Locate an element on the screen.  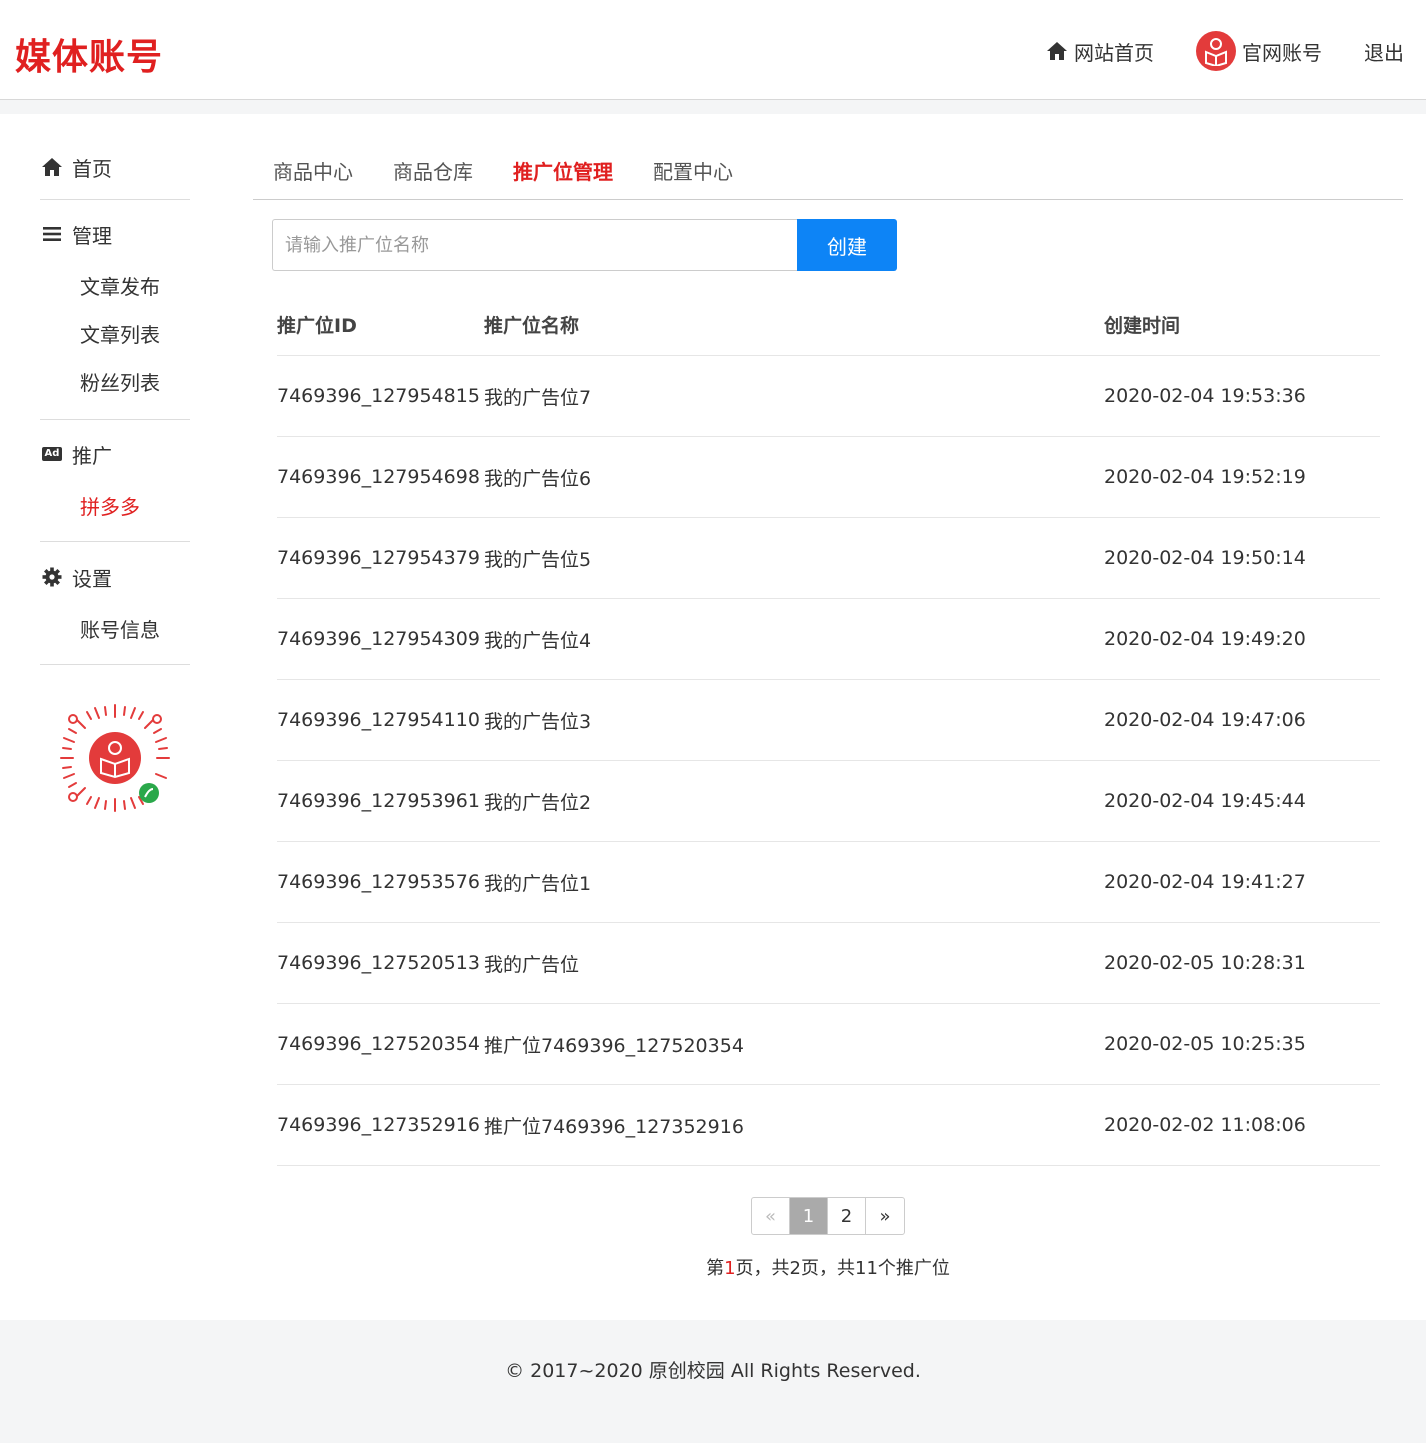
cell-slot-id: 7469396_127954309 is located at coordinates (378, 639).